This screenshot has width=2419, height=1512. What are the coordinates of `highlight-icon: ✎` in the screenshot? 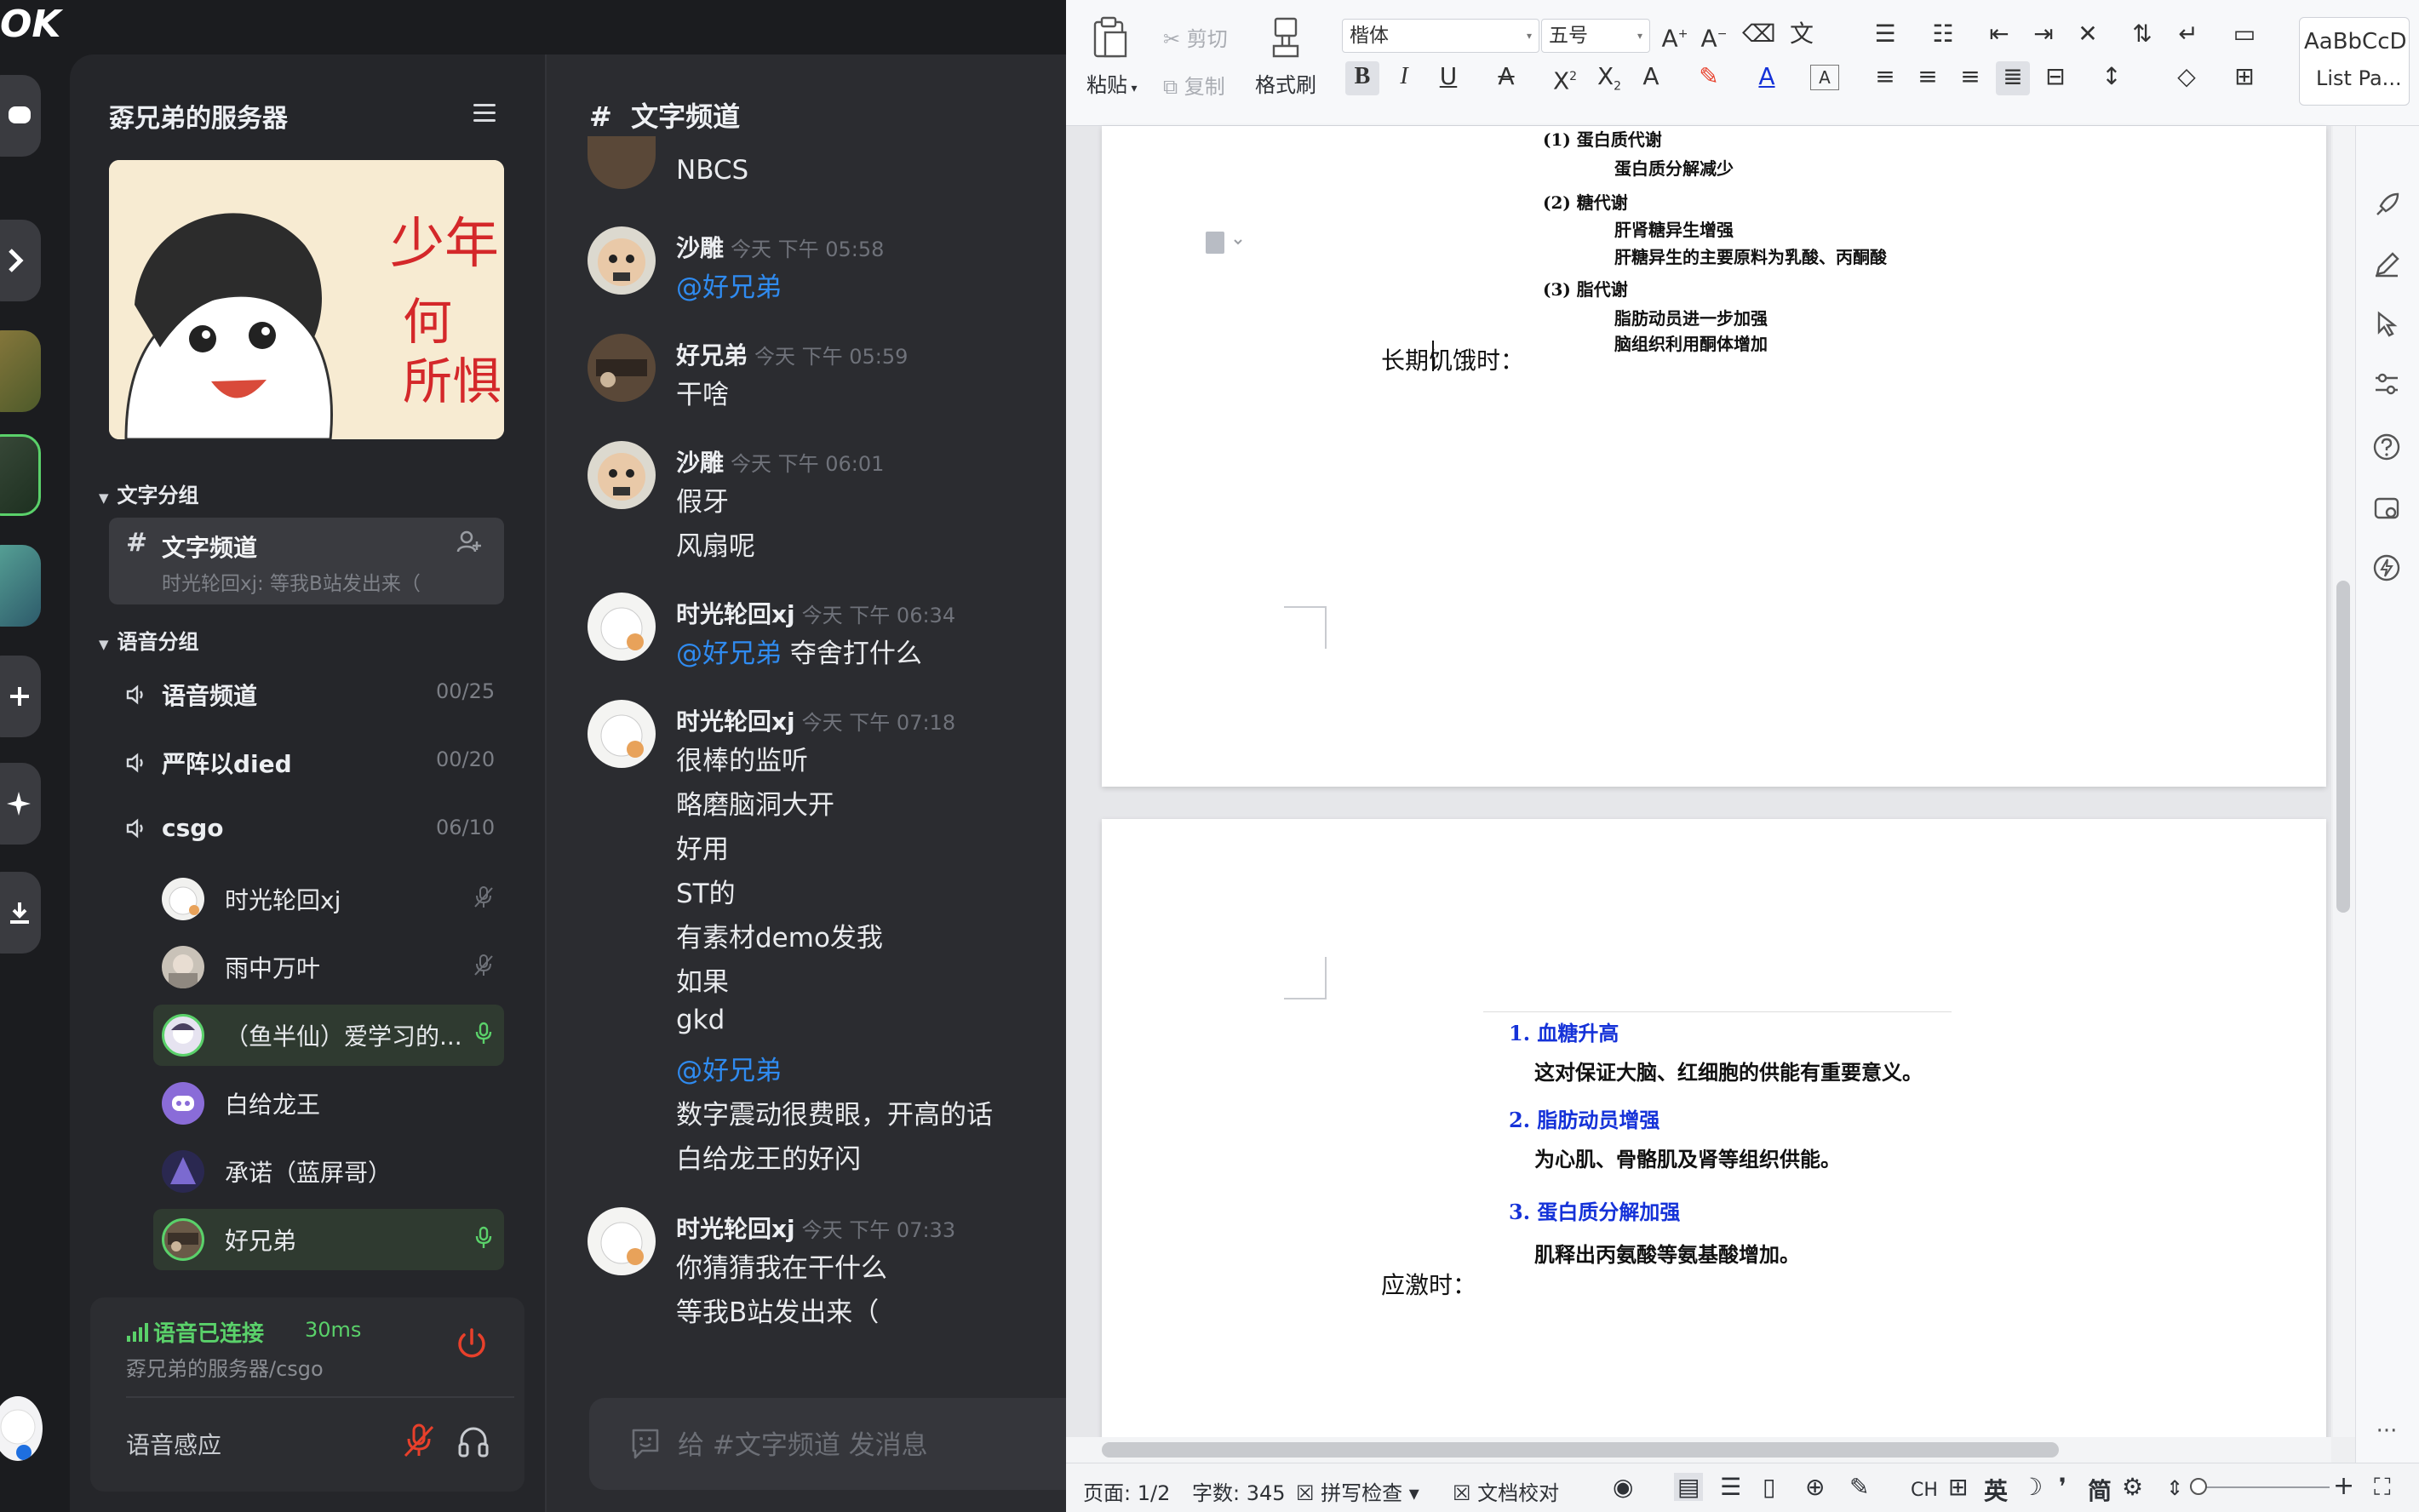 It's located at (1708, 76).